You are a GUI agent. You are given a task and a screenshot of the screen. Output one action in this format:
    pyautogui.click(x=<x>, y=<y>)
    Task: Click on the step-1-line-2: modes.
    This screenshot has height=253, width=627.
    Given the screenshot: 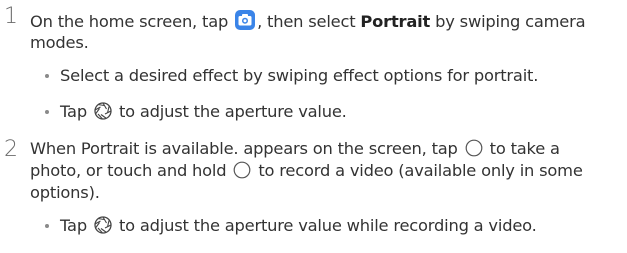 What is the action you would take?
    pyautogui.click(x=59, y=42)
    